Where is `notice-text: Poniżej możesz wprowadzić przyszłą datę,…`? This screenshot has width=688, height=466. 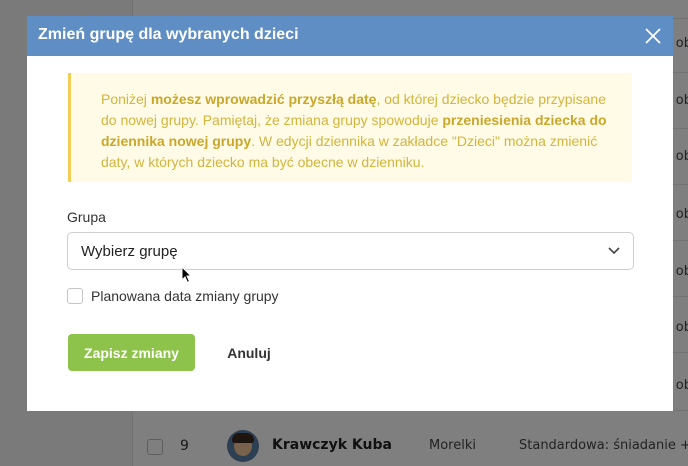 notice-text: Poniżej możesz wprowadzić przyszłą datę,… is located at coordinates (354, 130).